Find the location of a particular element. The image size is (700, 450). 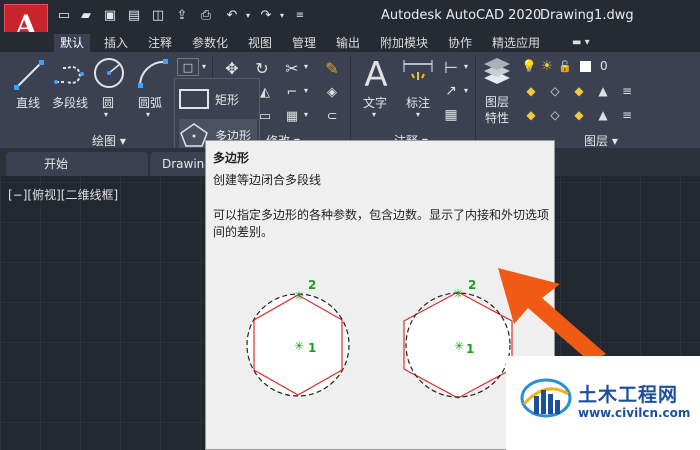

line-icon is located at coordinates (29, 75).